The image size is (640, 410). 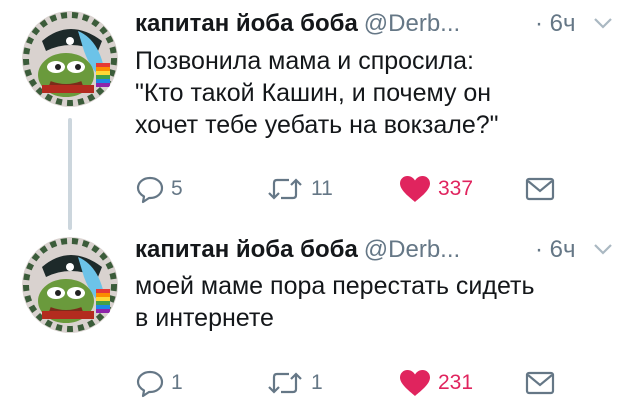 I want to click on reply-count: 5, so click(x=177, y=188).